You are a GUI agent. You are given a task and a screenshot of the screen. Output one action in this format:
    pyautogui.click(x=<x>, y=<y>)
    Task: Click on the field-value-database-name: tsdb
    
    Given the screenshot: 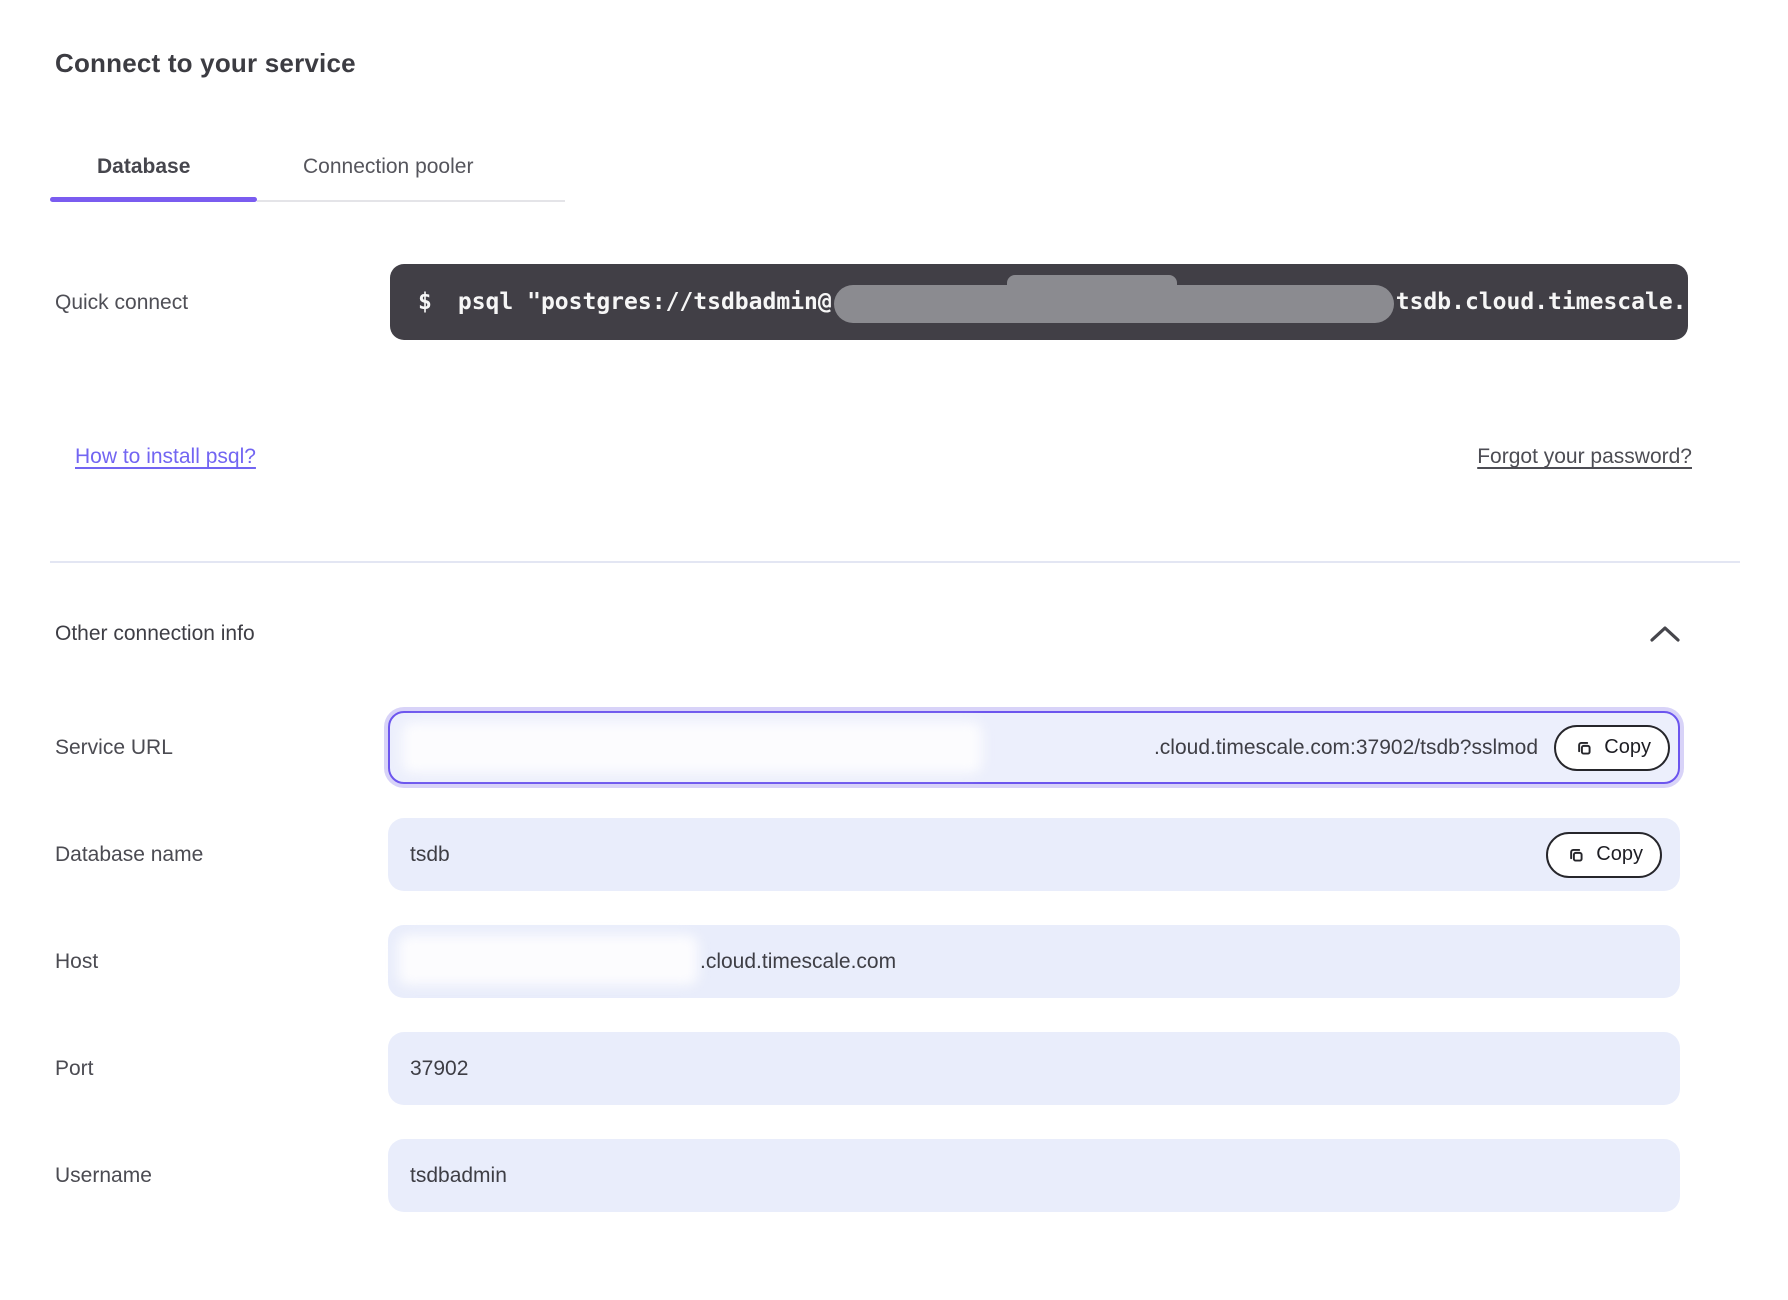 What is the action you would take?
    pyautogui.click(x=430, y=854)
    